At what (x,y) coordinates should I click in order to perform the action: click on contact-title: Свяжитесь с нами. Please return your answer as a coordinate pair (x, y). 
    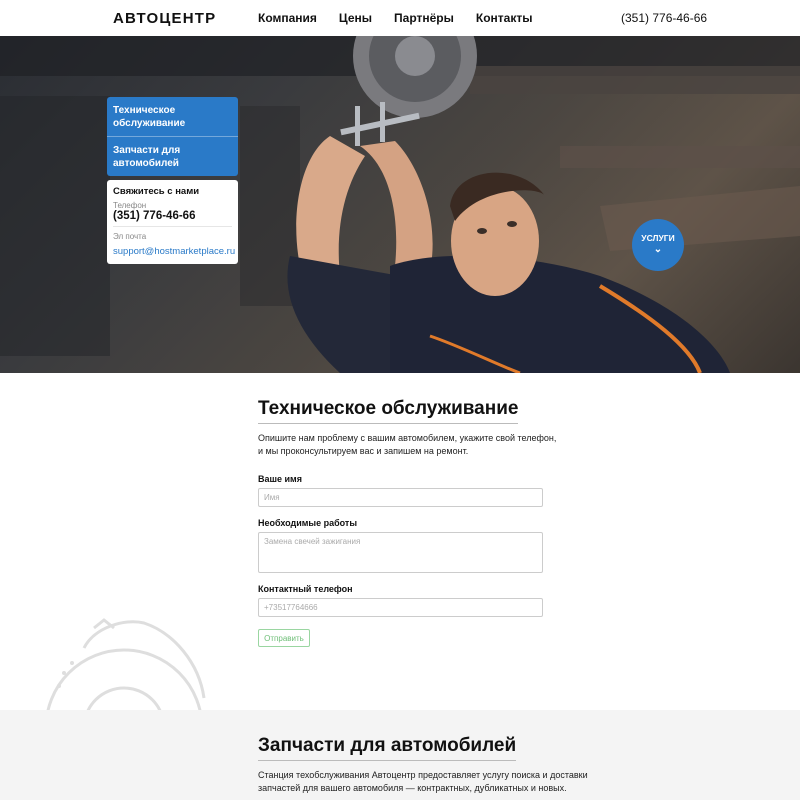
    Looking at the image, I should click on (156, 191).